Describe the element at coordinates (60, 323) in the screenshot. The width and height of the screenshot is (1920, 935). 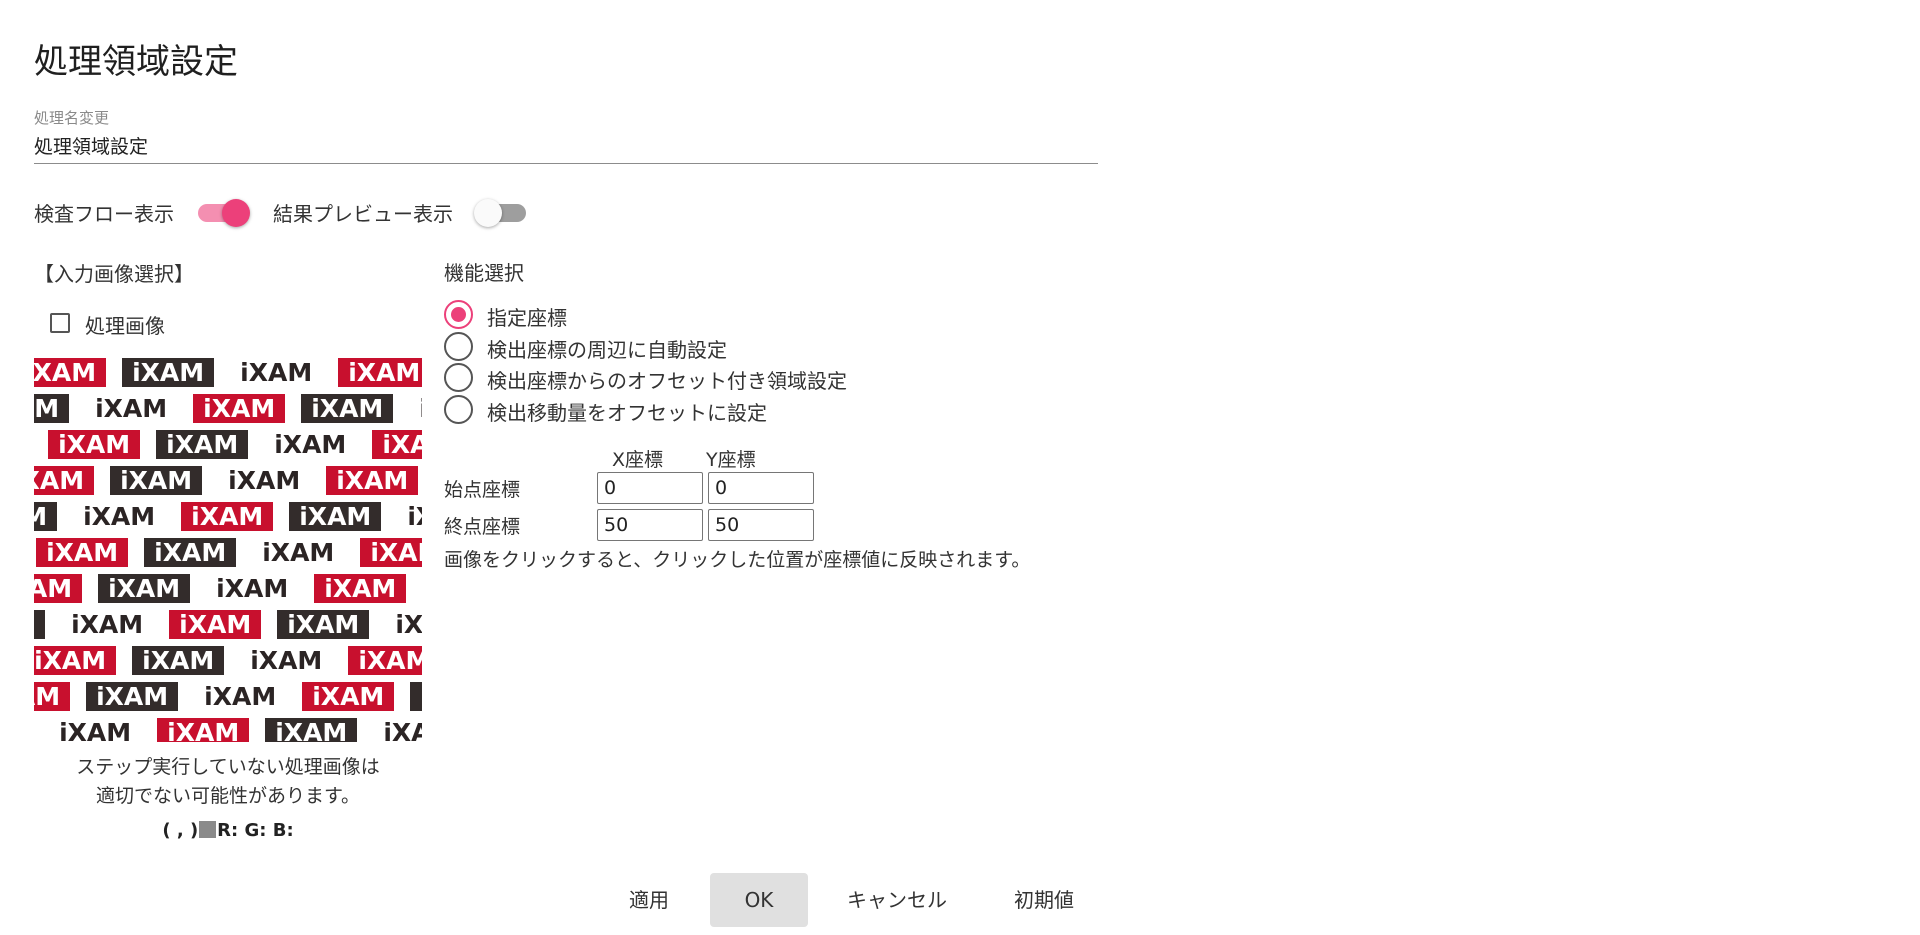
I see `process-image-checkbox` at that location.